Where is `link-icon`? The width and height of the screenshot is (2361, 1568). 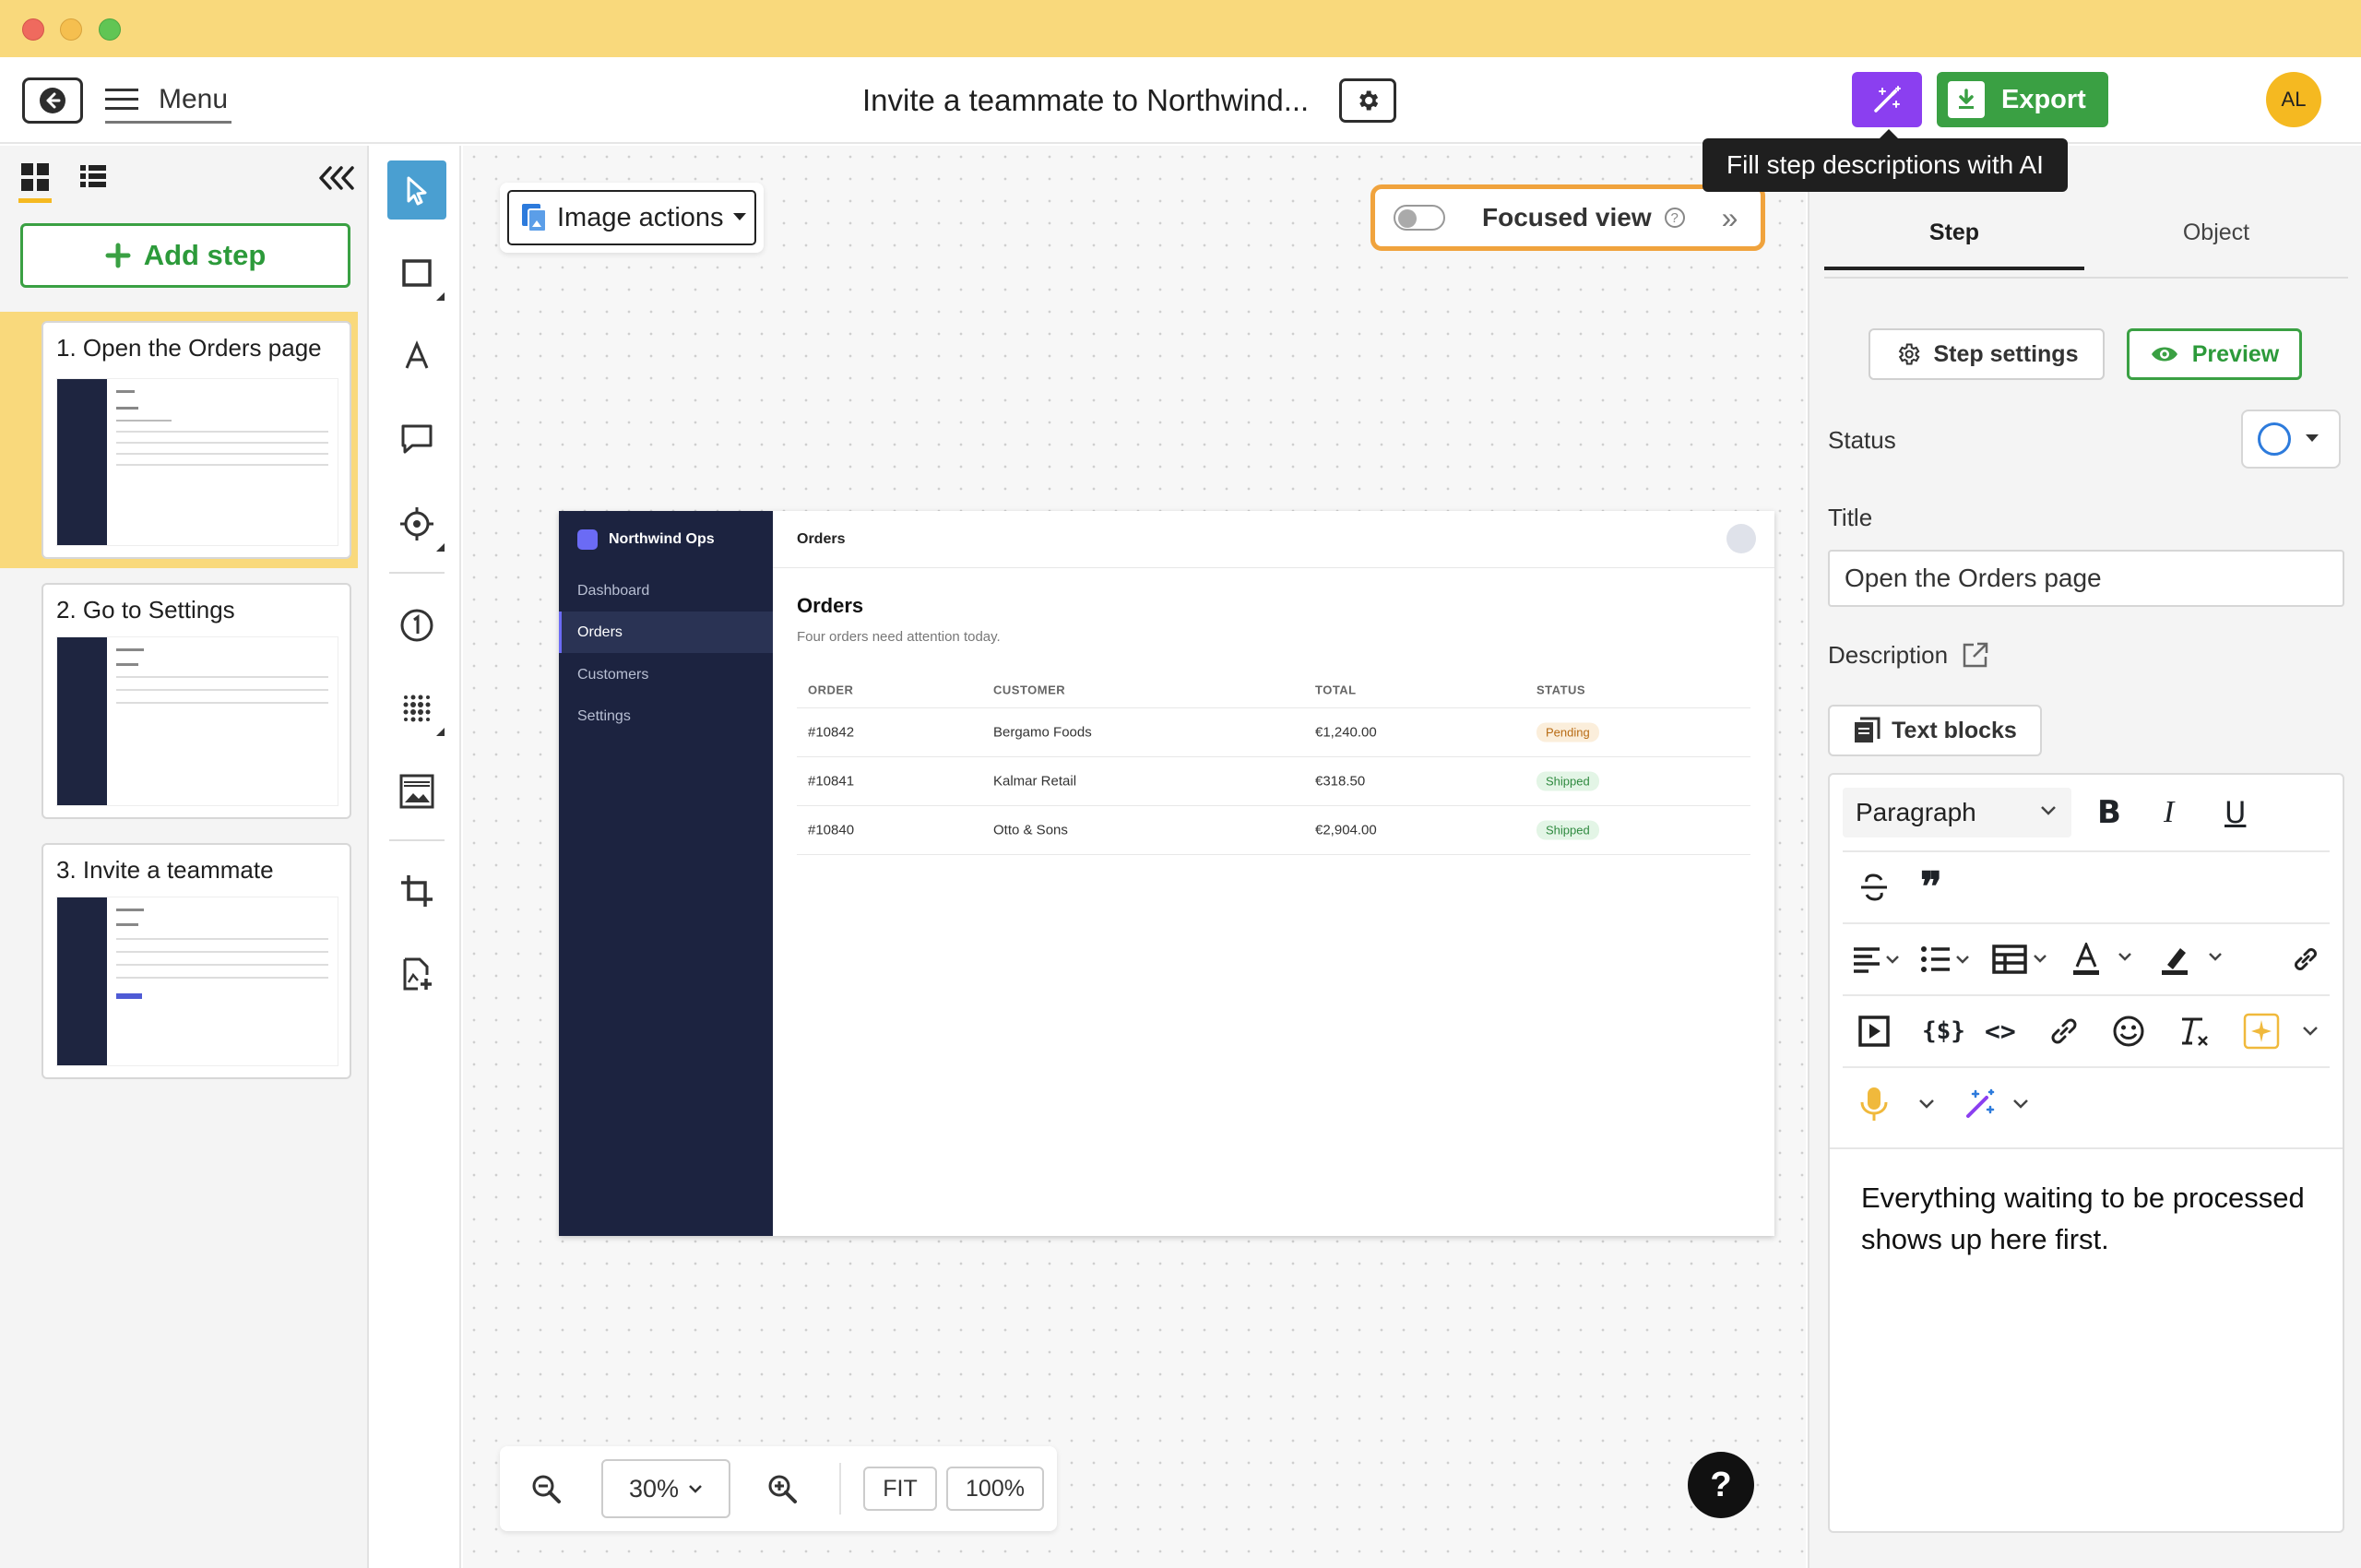
link-icon is located at coordinates (2305, 959).